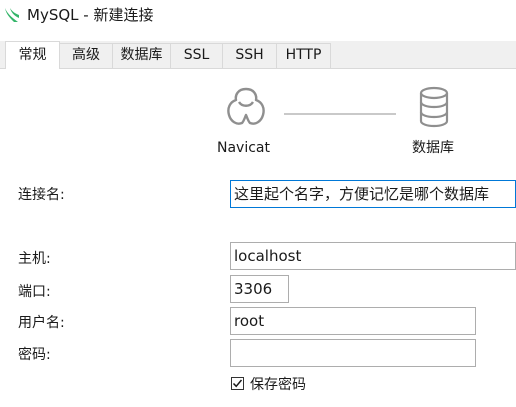  Describe the element at coordinates (34, 355) in the screenshot. I see `password-label: 密码:` at that location.